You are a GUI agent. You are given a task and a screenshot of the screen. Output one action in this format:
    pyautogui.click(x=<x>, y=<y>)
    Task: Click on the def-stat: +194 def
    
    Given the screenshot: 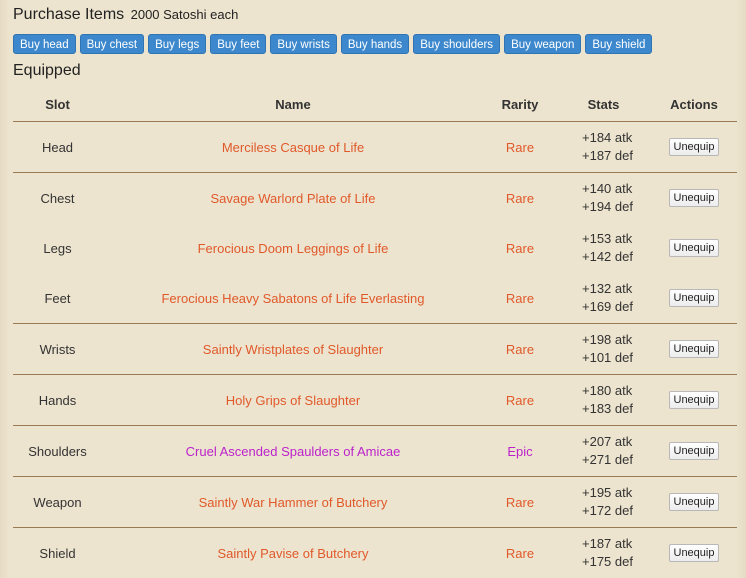 What is the action you would take?
    pyautogui.click(x=607, y=206)
    